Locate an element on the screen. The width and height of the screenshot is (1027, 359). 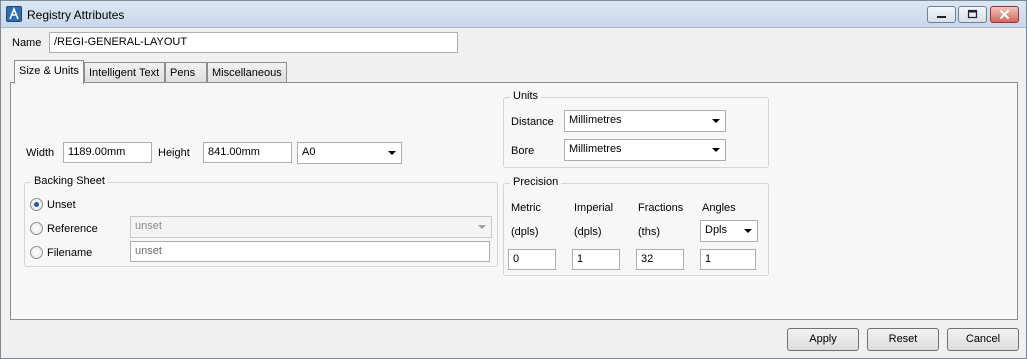
backing-unset-radio is located at coordinates (36, 204).